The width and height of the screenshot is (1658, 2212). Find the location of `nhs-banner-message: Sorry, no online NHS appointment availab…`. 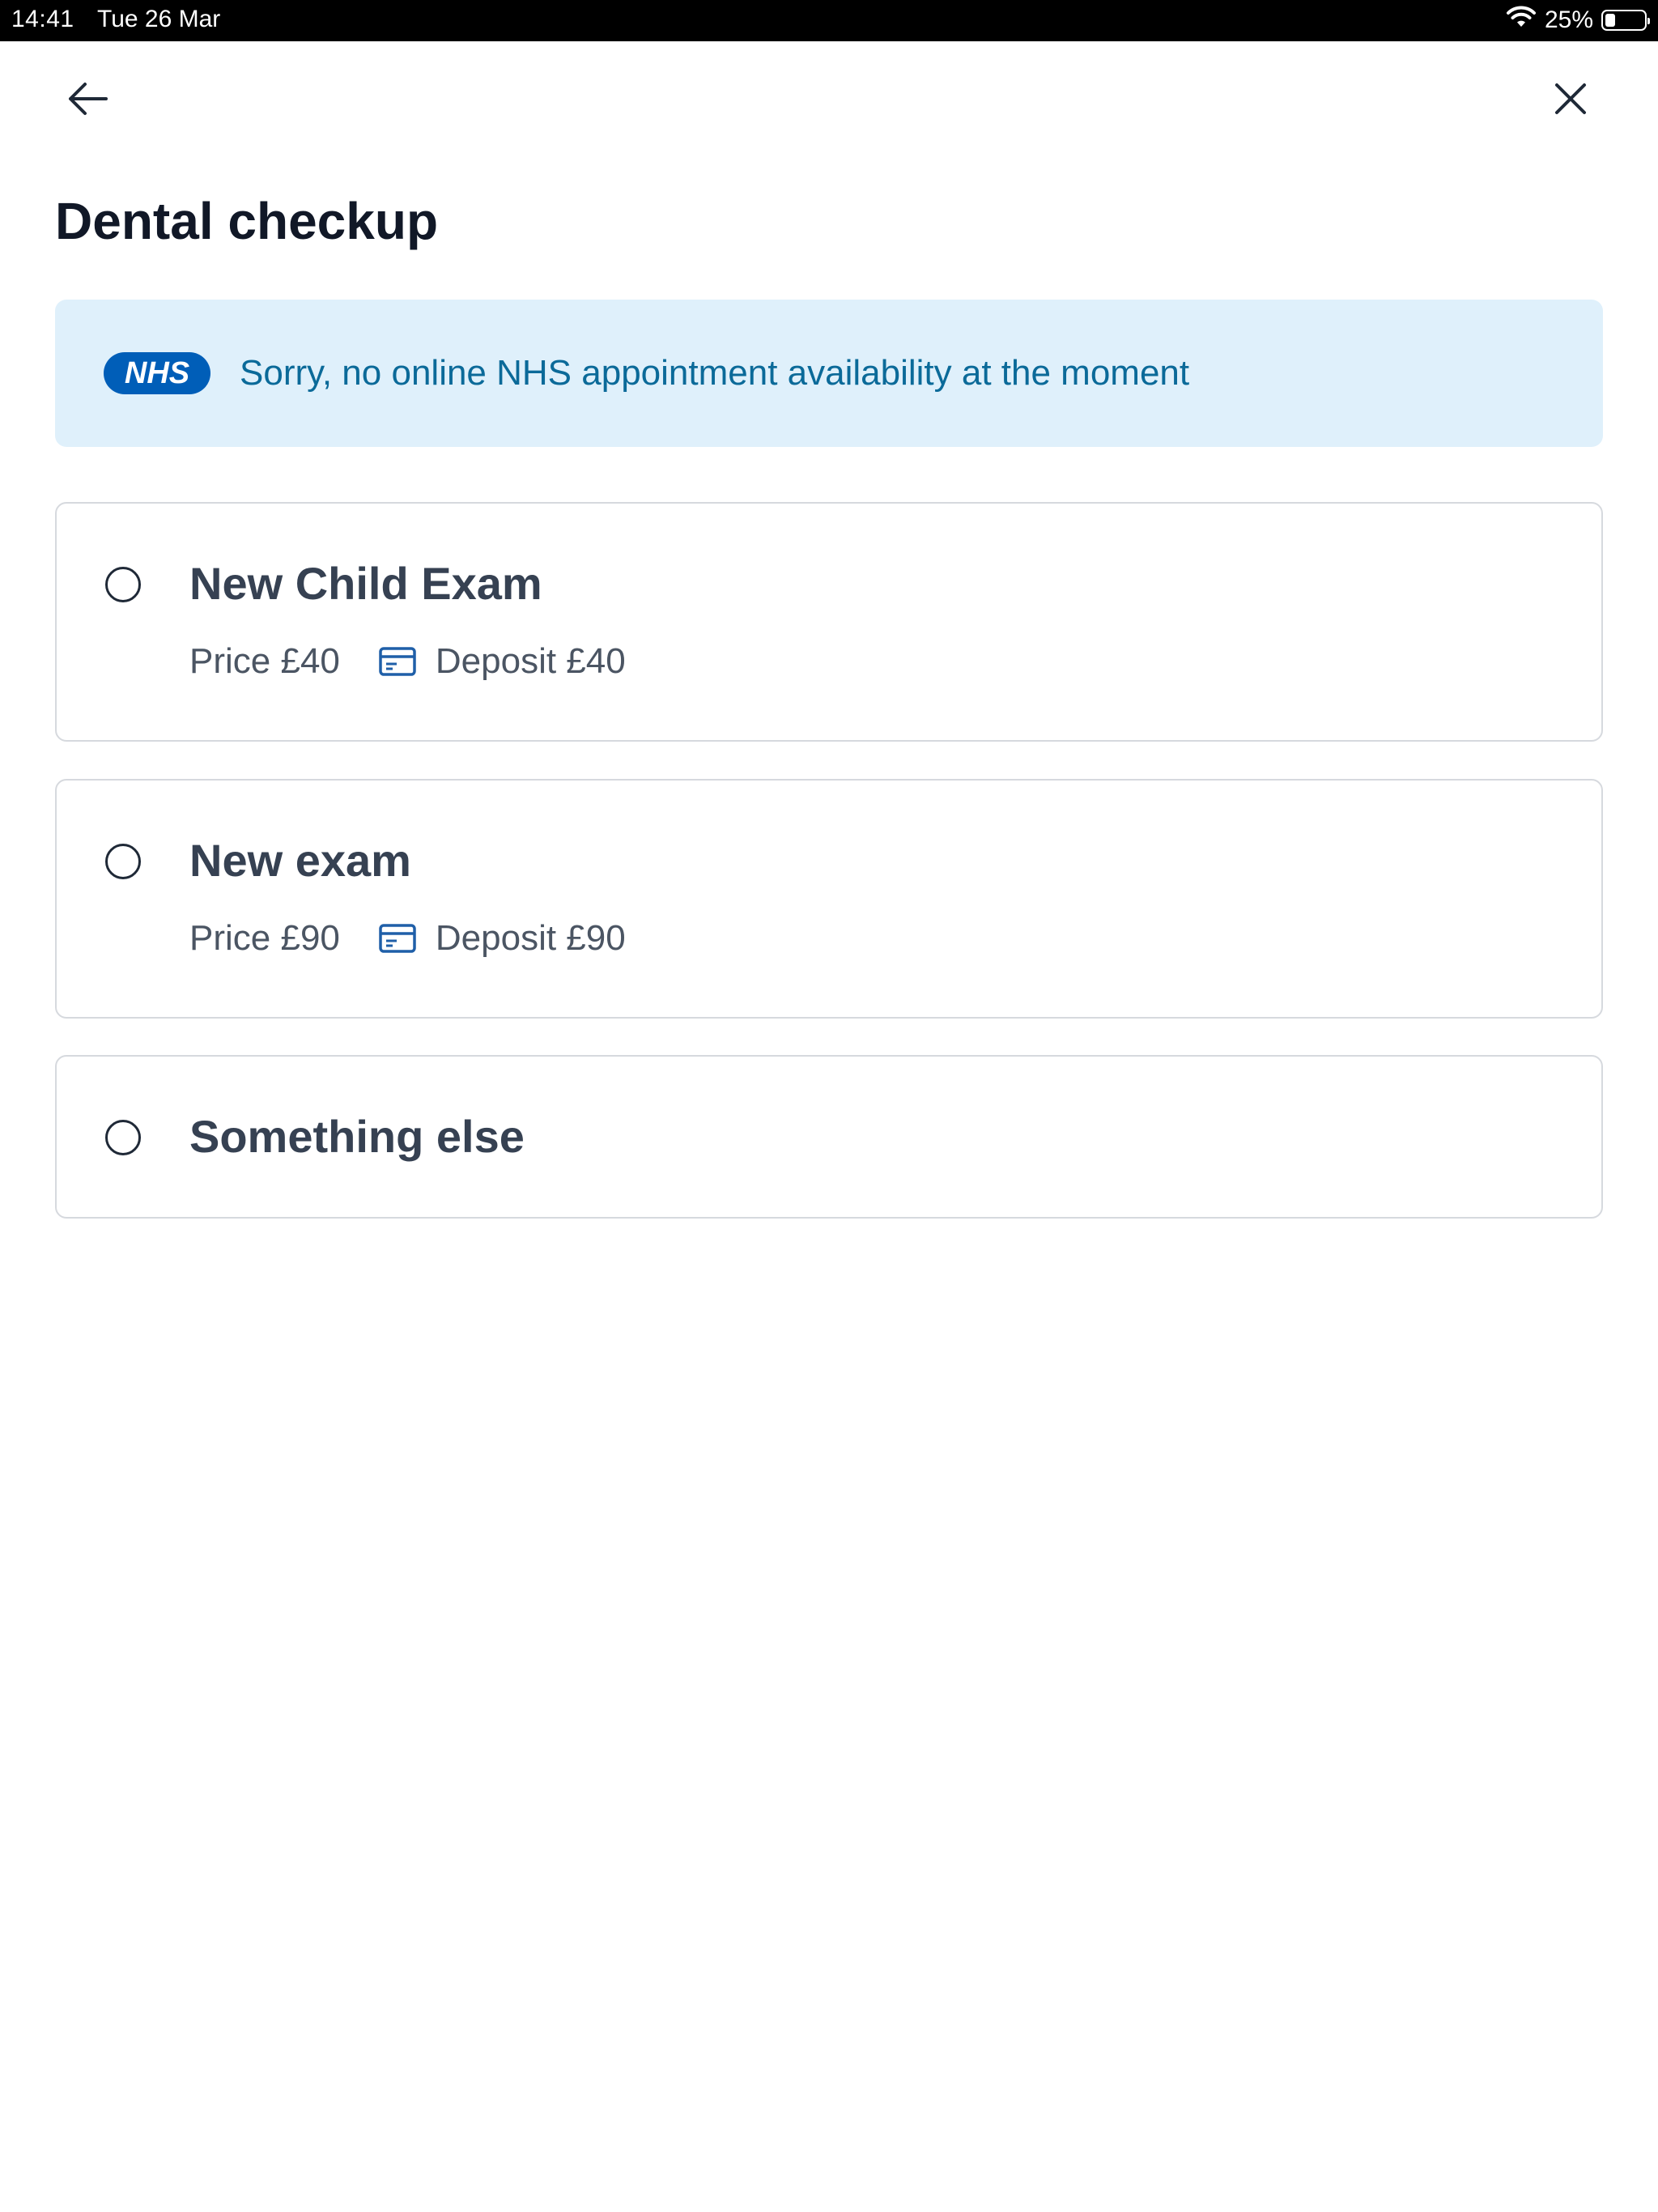

nhs-banner-message: Sorry, no online NHS appointment availab… is located at coordinates (715, 373).